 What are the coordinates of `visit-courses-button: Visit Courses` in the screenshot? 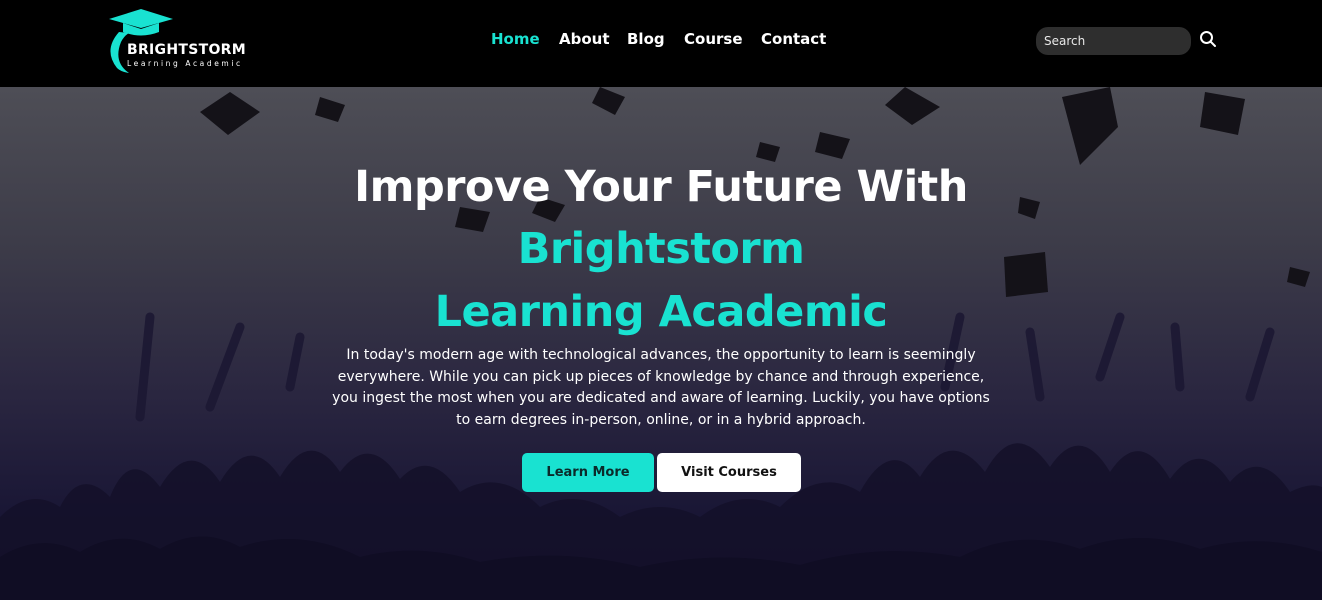 It's located at (729, 472).